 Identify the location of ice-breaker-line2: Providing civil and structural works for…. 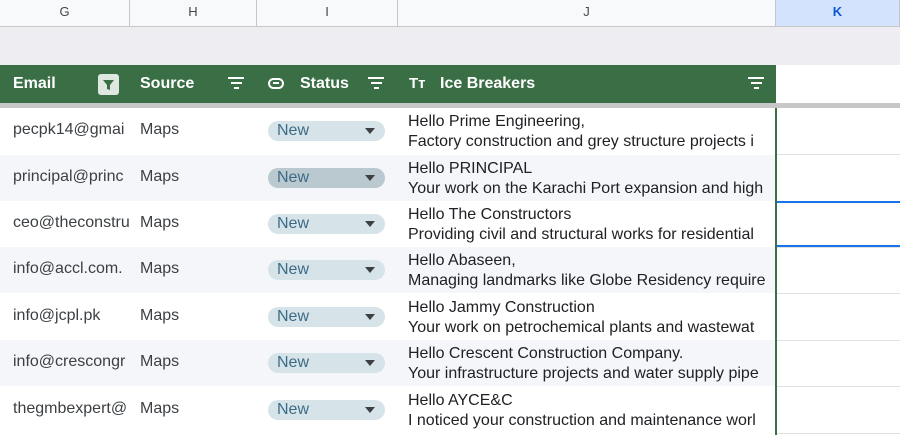
(591, 235).